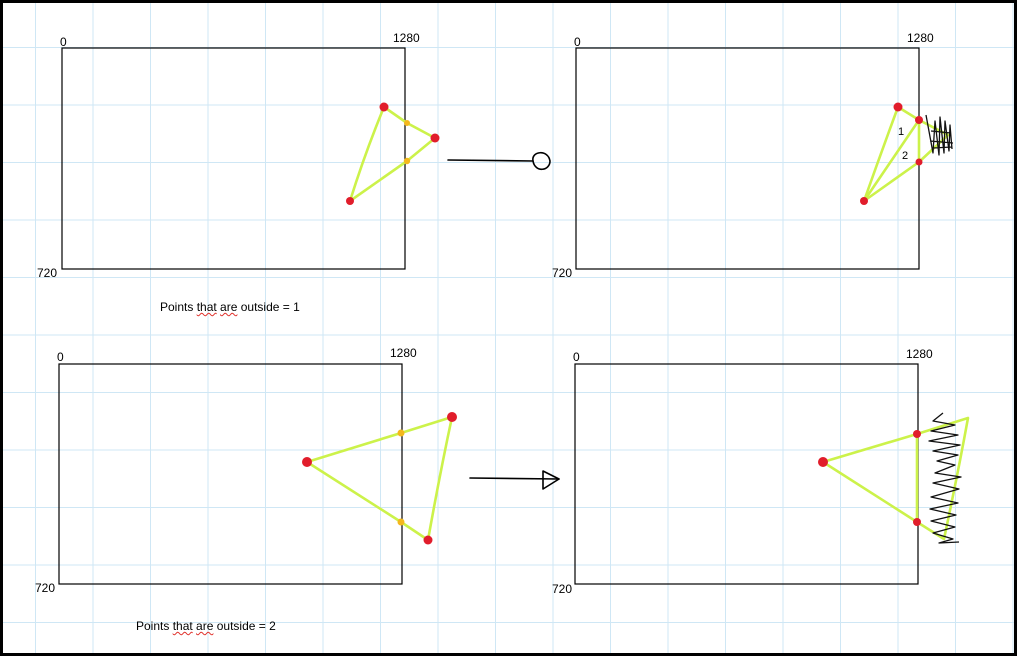 This screenshot has height=656, width=1017. What do you see at coordinates (901, 132) in the screenshot?
I see `edge-number-label: 1` at bounding box center [901, 132].